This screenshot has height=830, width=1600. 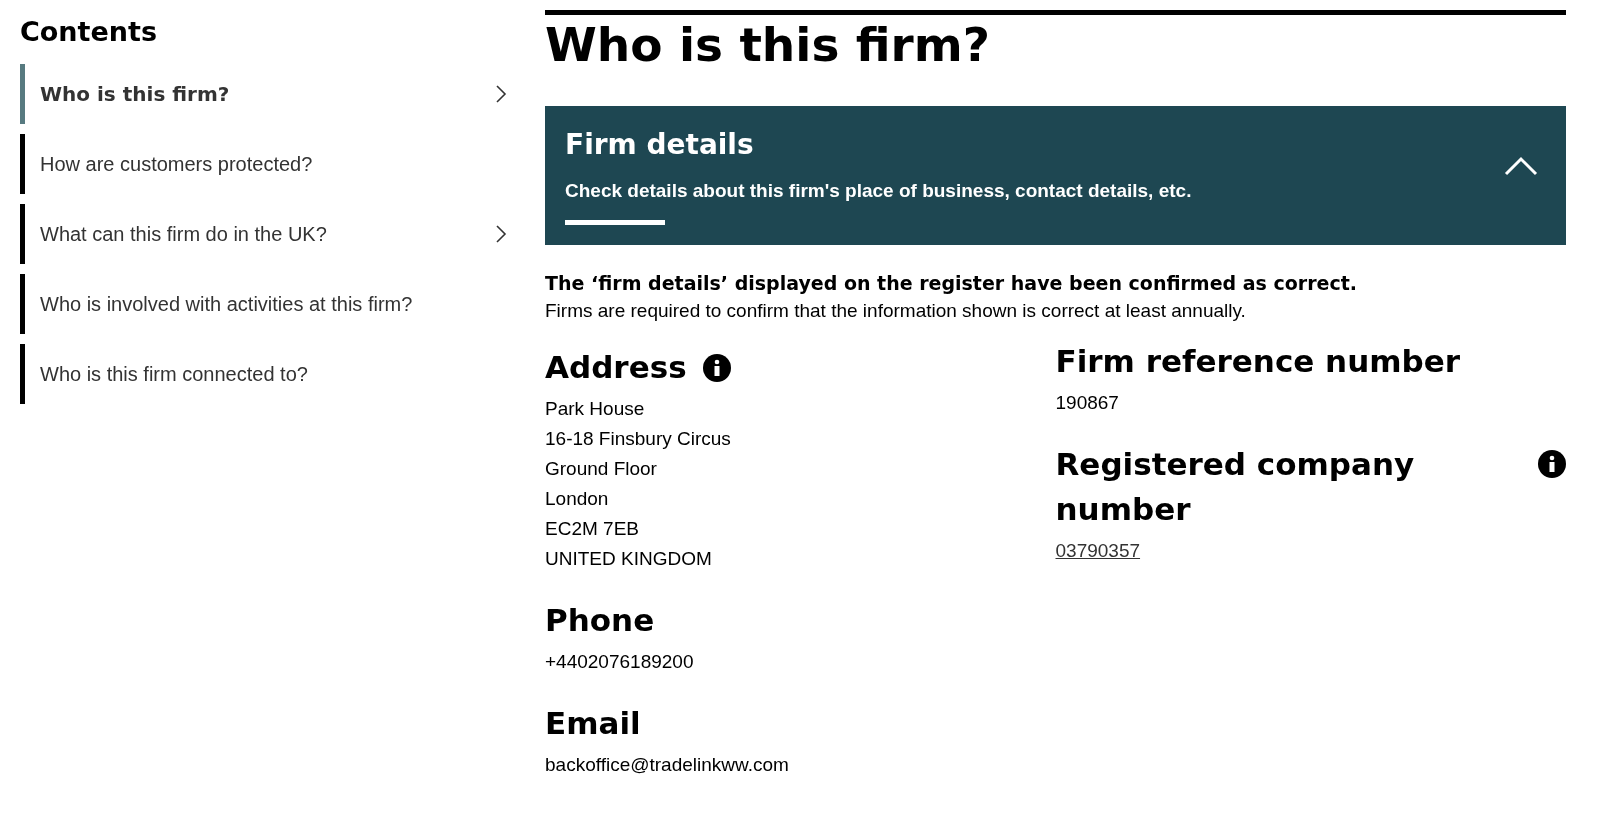 What do you see at coordinates (267, 304) in the screenshot?
I see `contents-link: Who is involved with activities at this firm?` at bounding box center [267, 304].